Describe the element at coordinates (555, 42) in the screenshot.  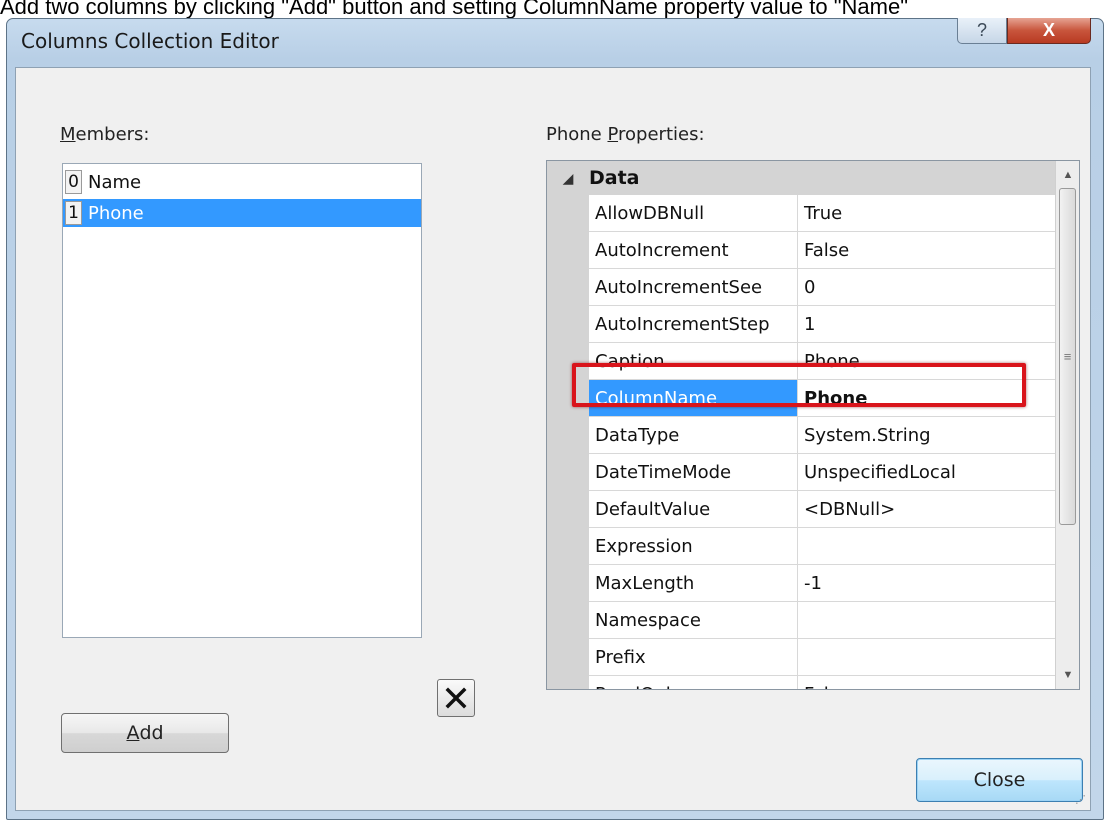
I see `title-bar: Columns Collection Editor ? X` at that location.